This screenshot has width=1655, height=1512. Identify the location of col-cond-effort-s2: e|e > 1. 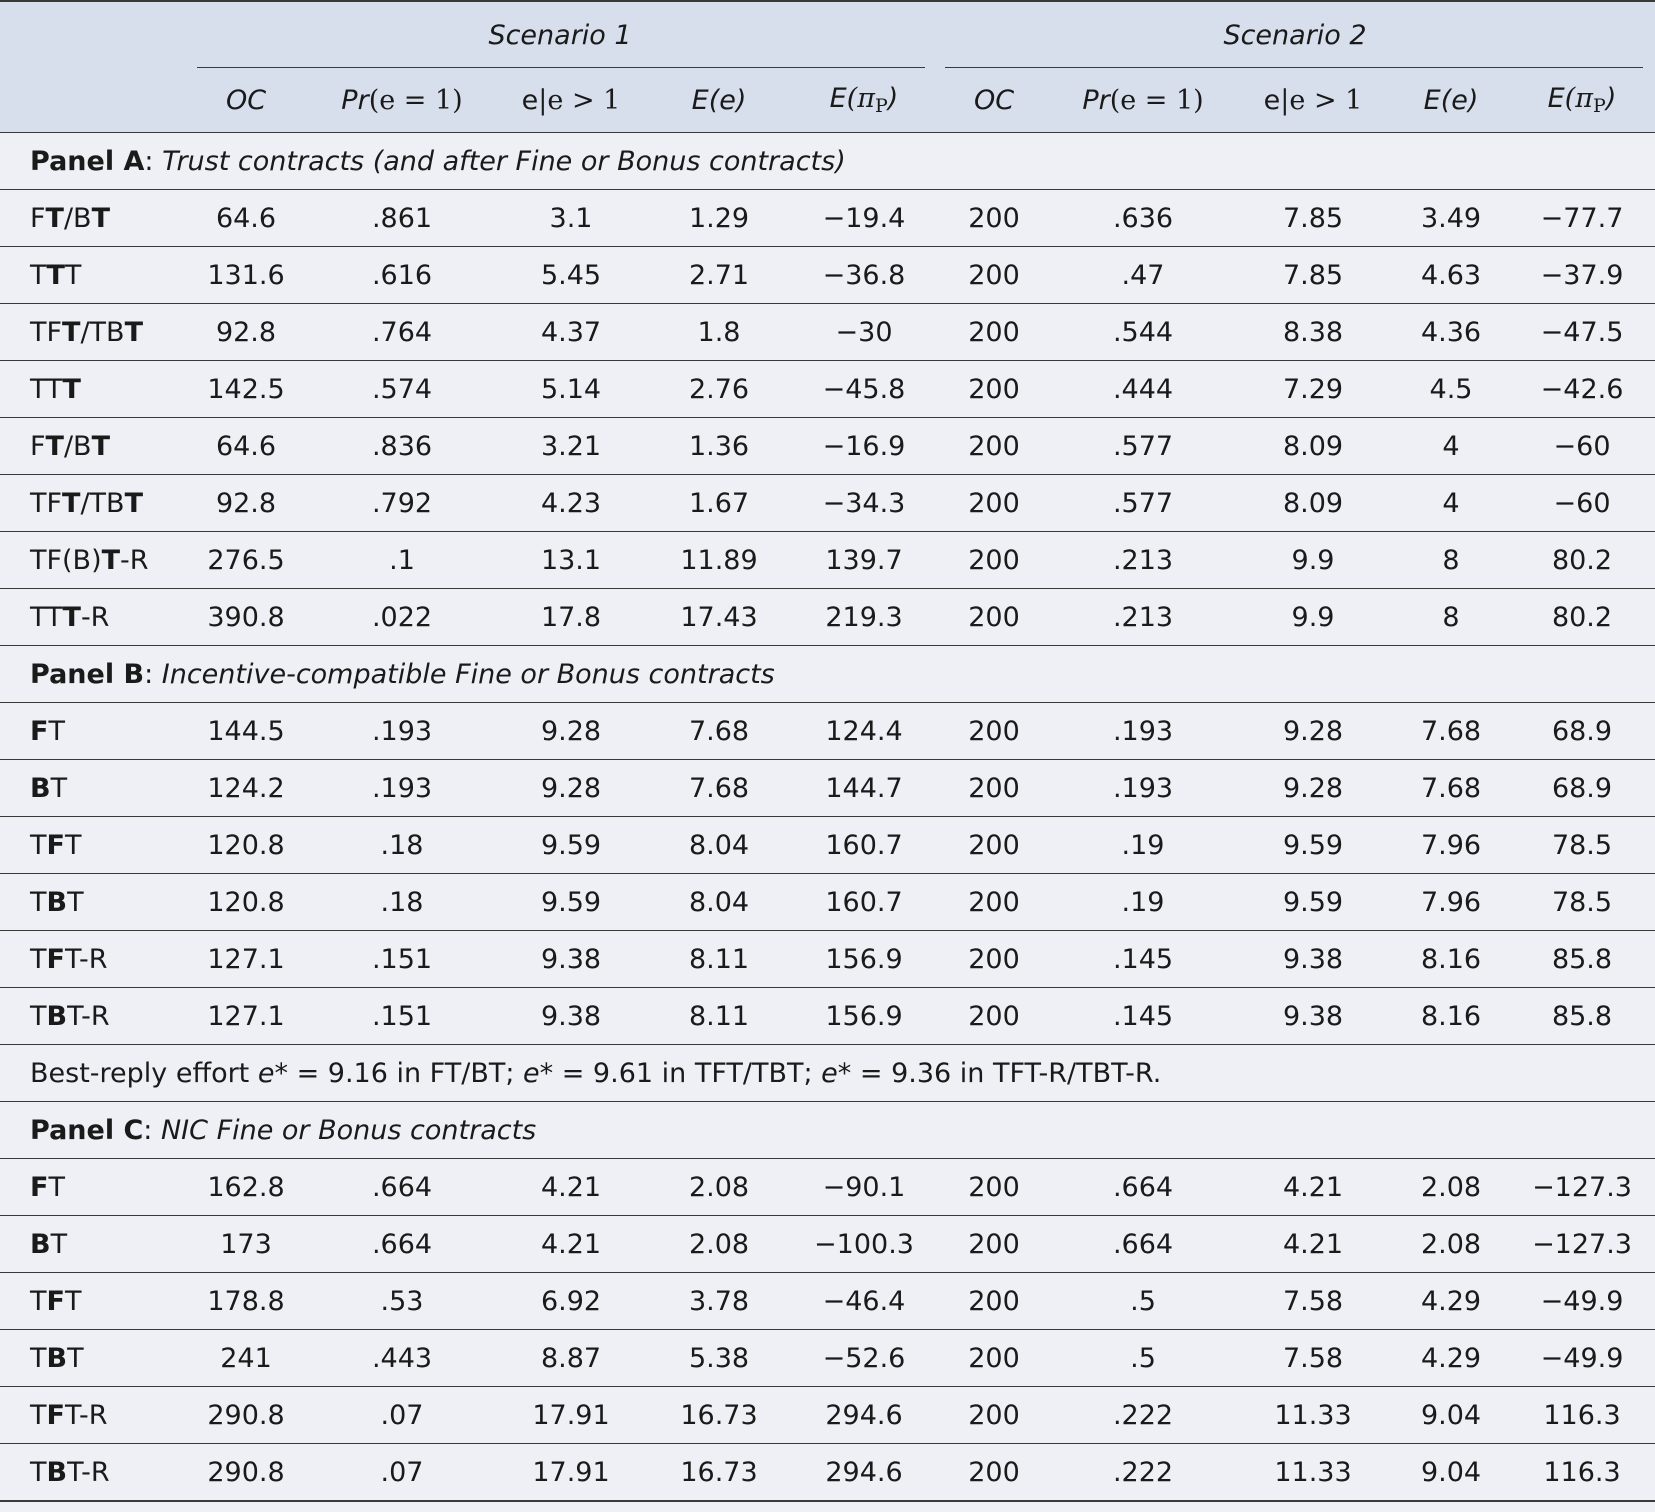
(1313, 100).